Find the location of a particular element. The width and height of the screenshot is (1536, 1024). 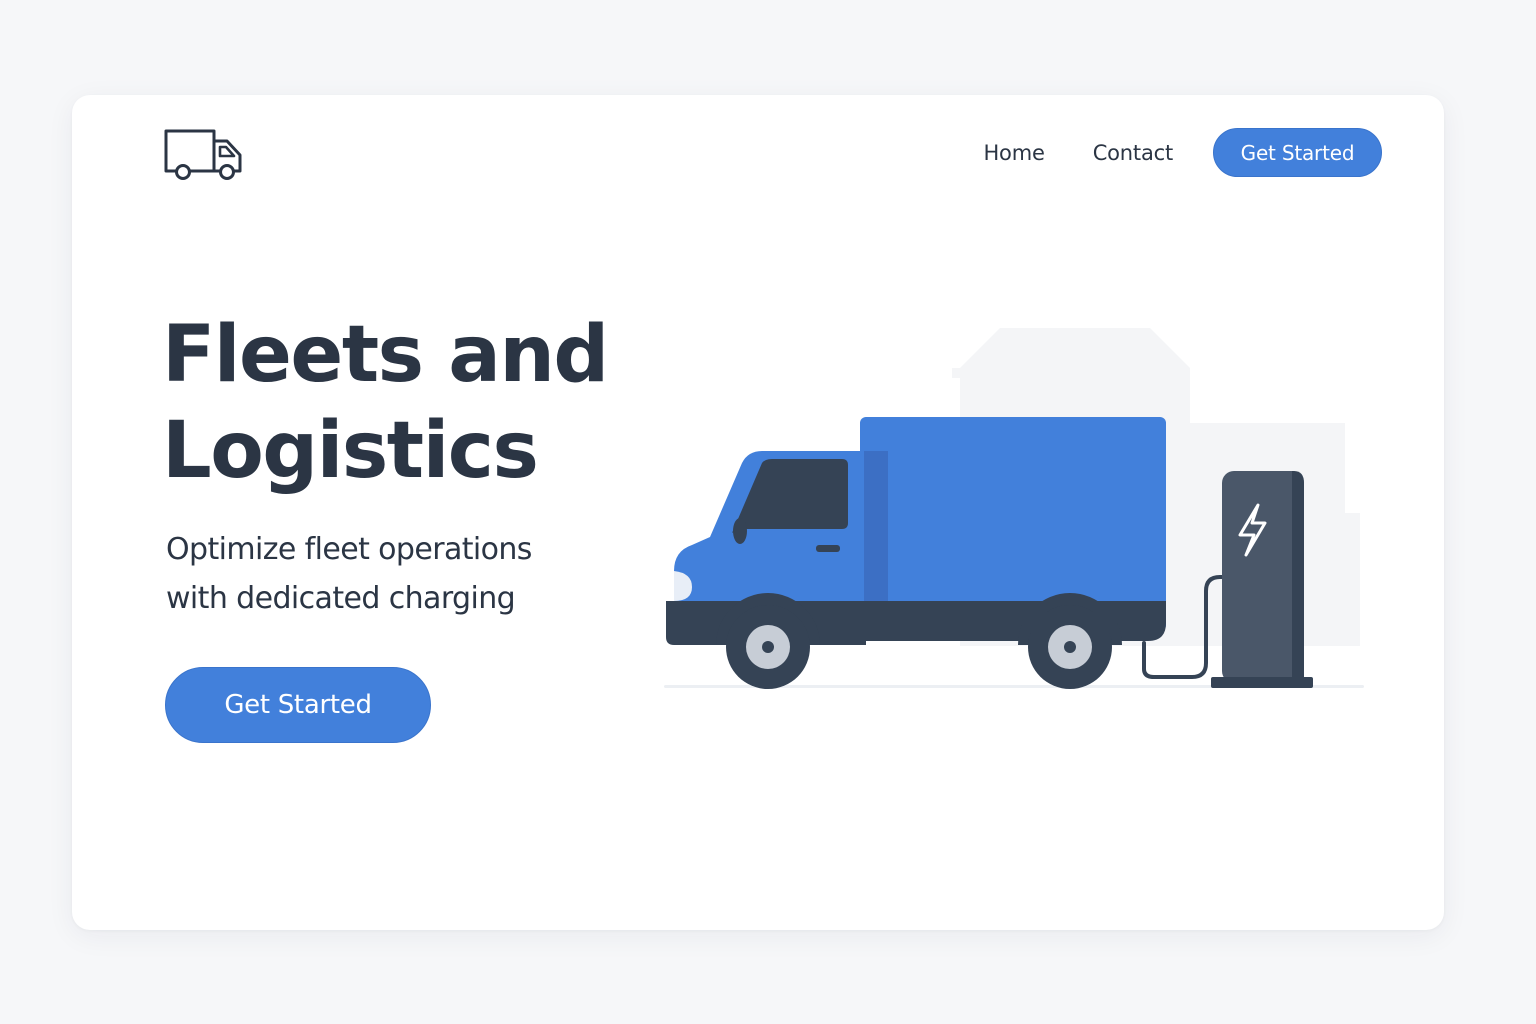

hero-get-started-button: Get Started is located at coordinates (298, 705).